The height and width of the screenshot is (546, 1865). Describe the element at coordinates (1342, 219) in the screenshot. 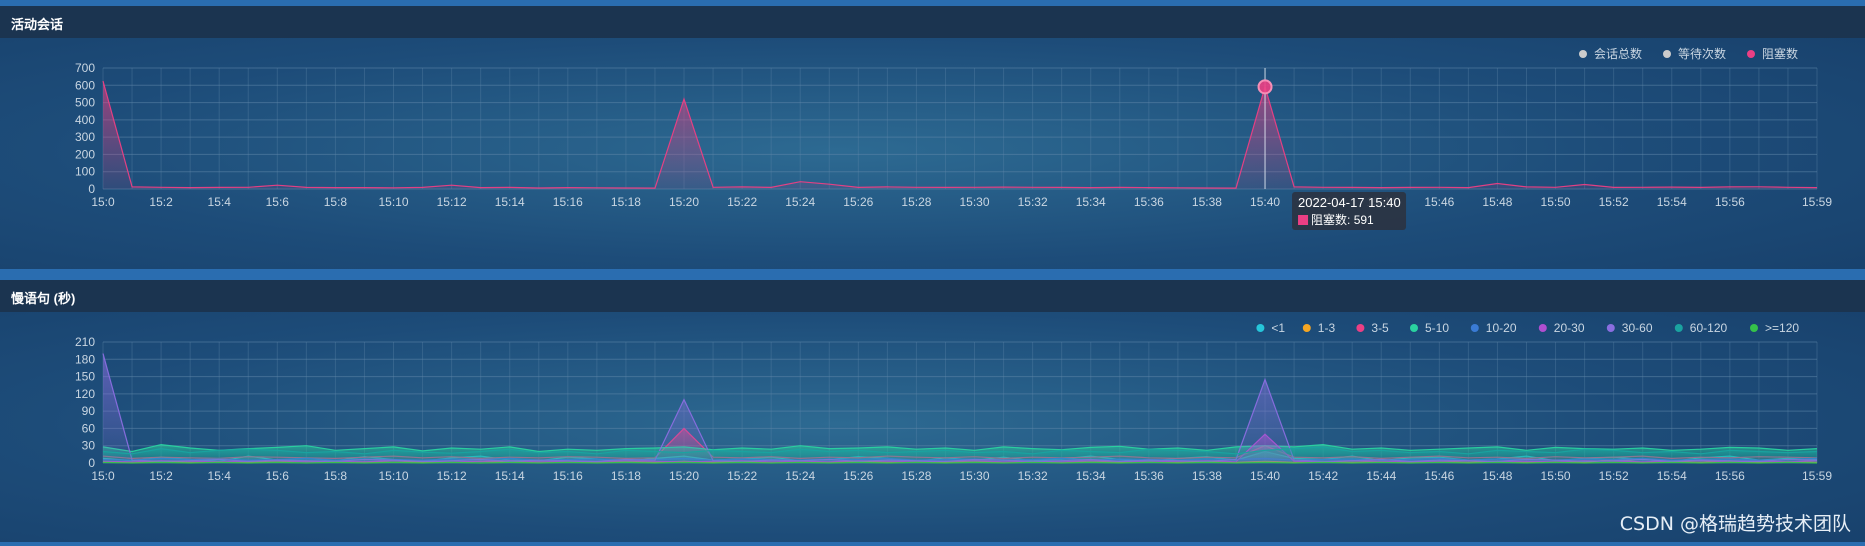

I see `tooltip-value: 阻塞数: 591` at that location.